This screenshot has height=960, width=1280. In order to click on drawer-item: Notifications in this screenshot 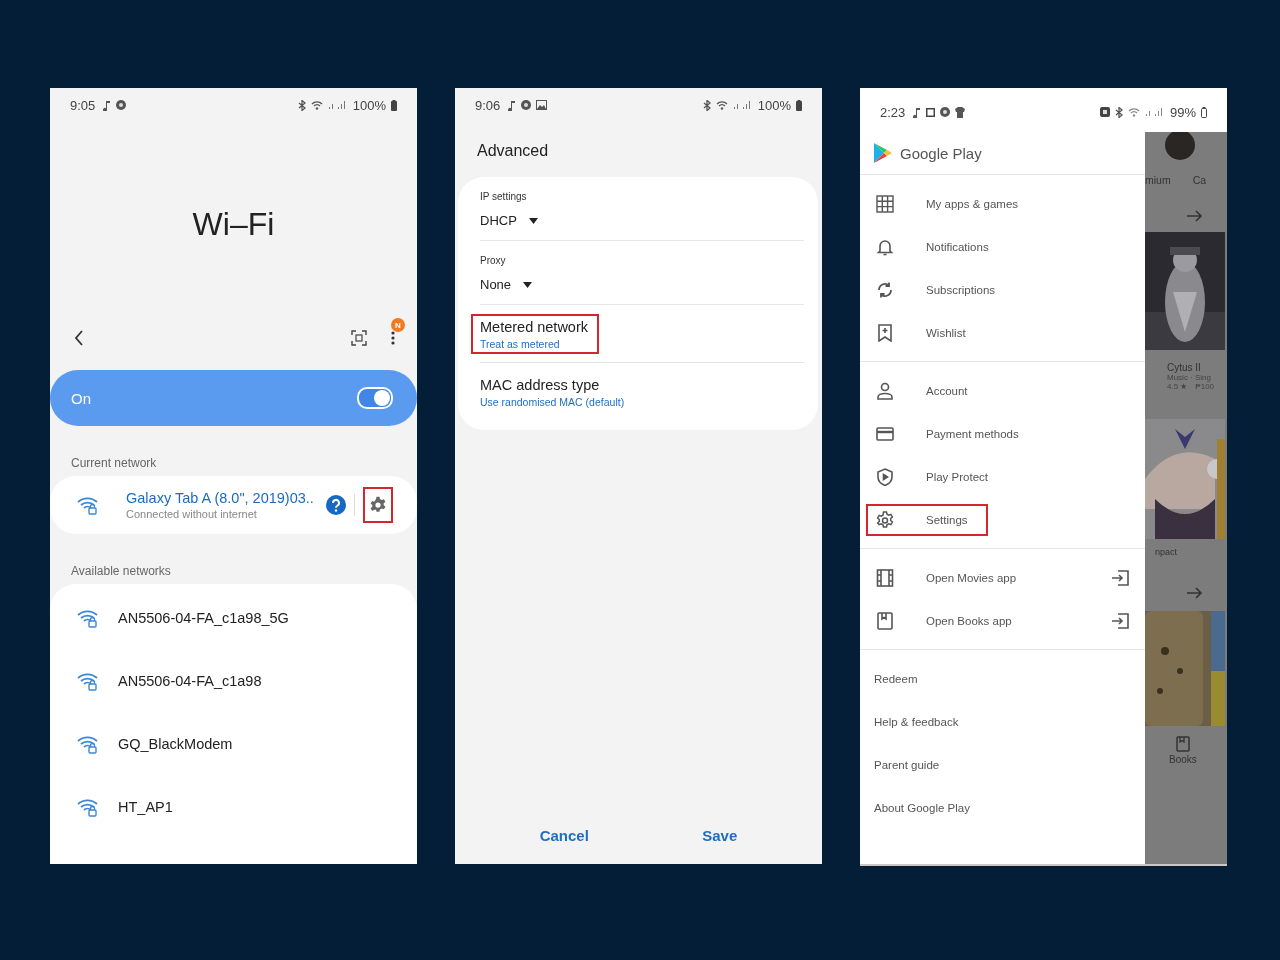, I will do `click(1002, 246)`.